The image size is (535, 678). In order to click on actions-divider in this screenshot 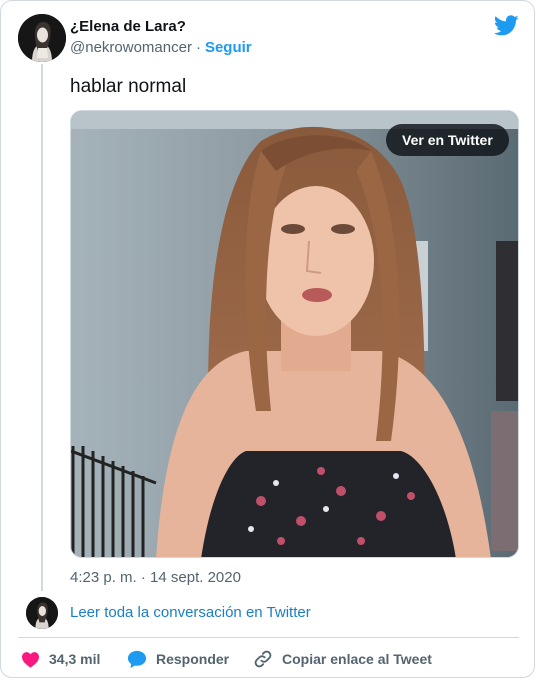, I will do `click(268, 637)`.